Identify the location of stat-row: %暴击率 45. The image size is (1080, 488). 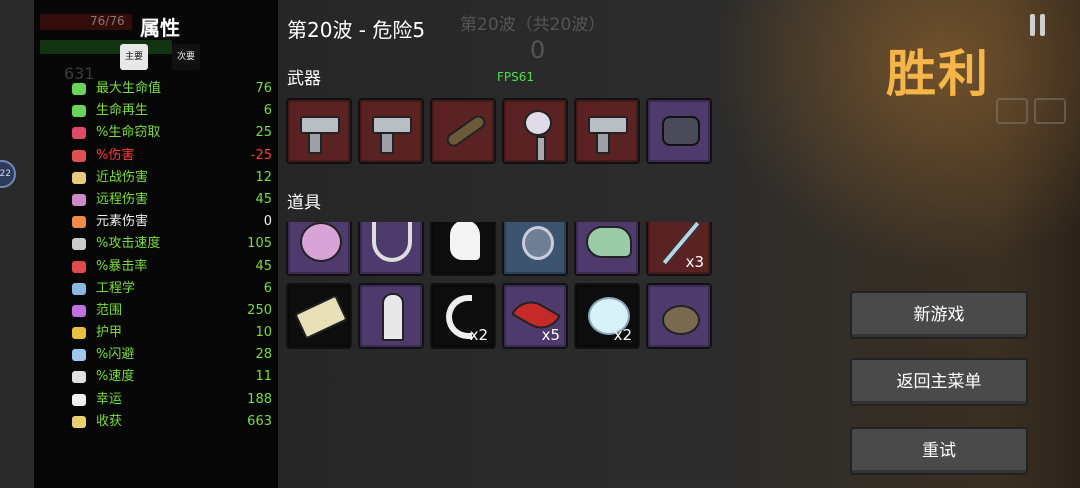
(172, 267).